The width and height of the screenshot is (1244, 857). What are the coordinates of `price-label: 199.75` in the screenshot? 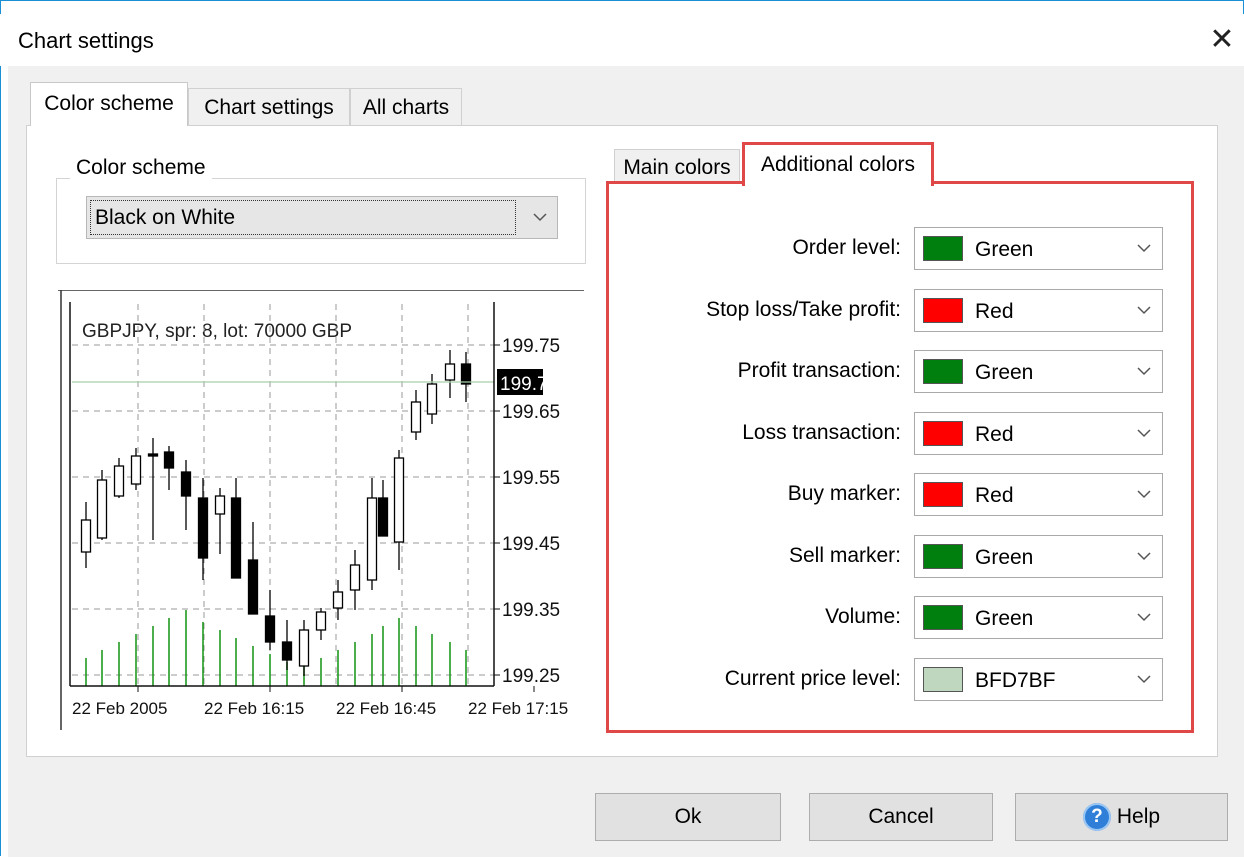 It's located at (531, 346).